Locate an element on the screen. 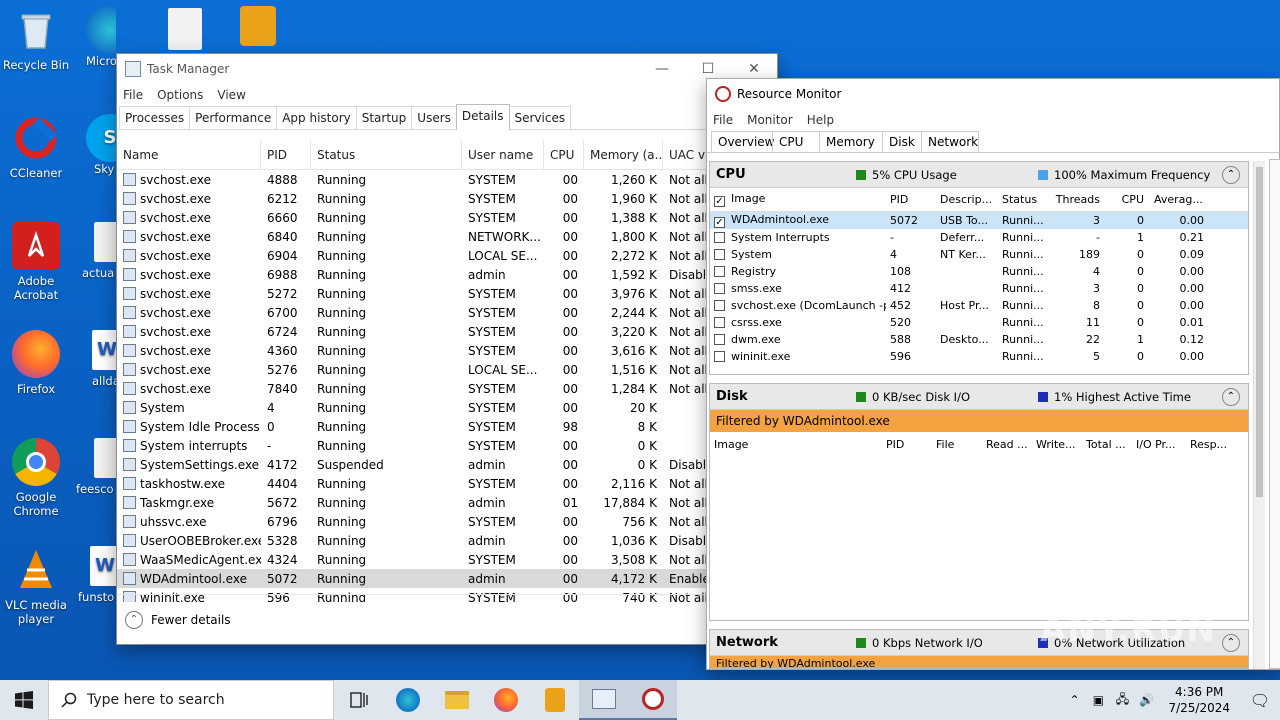 The image size is (1280, 720). cpu-table-row: smss.exe 412 Runni... 3 0 0.00 is located at coordinates (979, 288).